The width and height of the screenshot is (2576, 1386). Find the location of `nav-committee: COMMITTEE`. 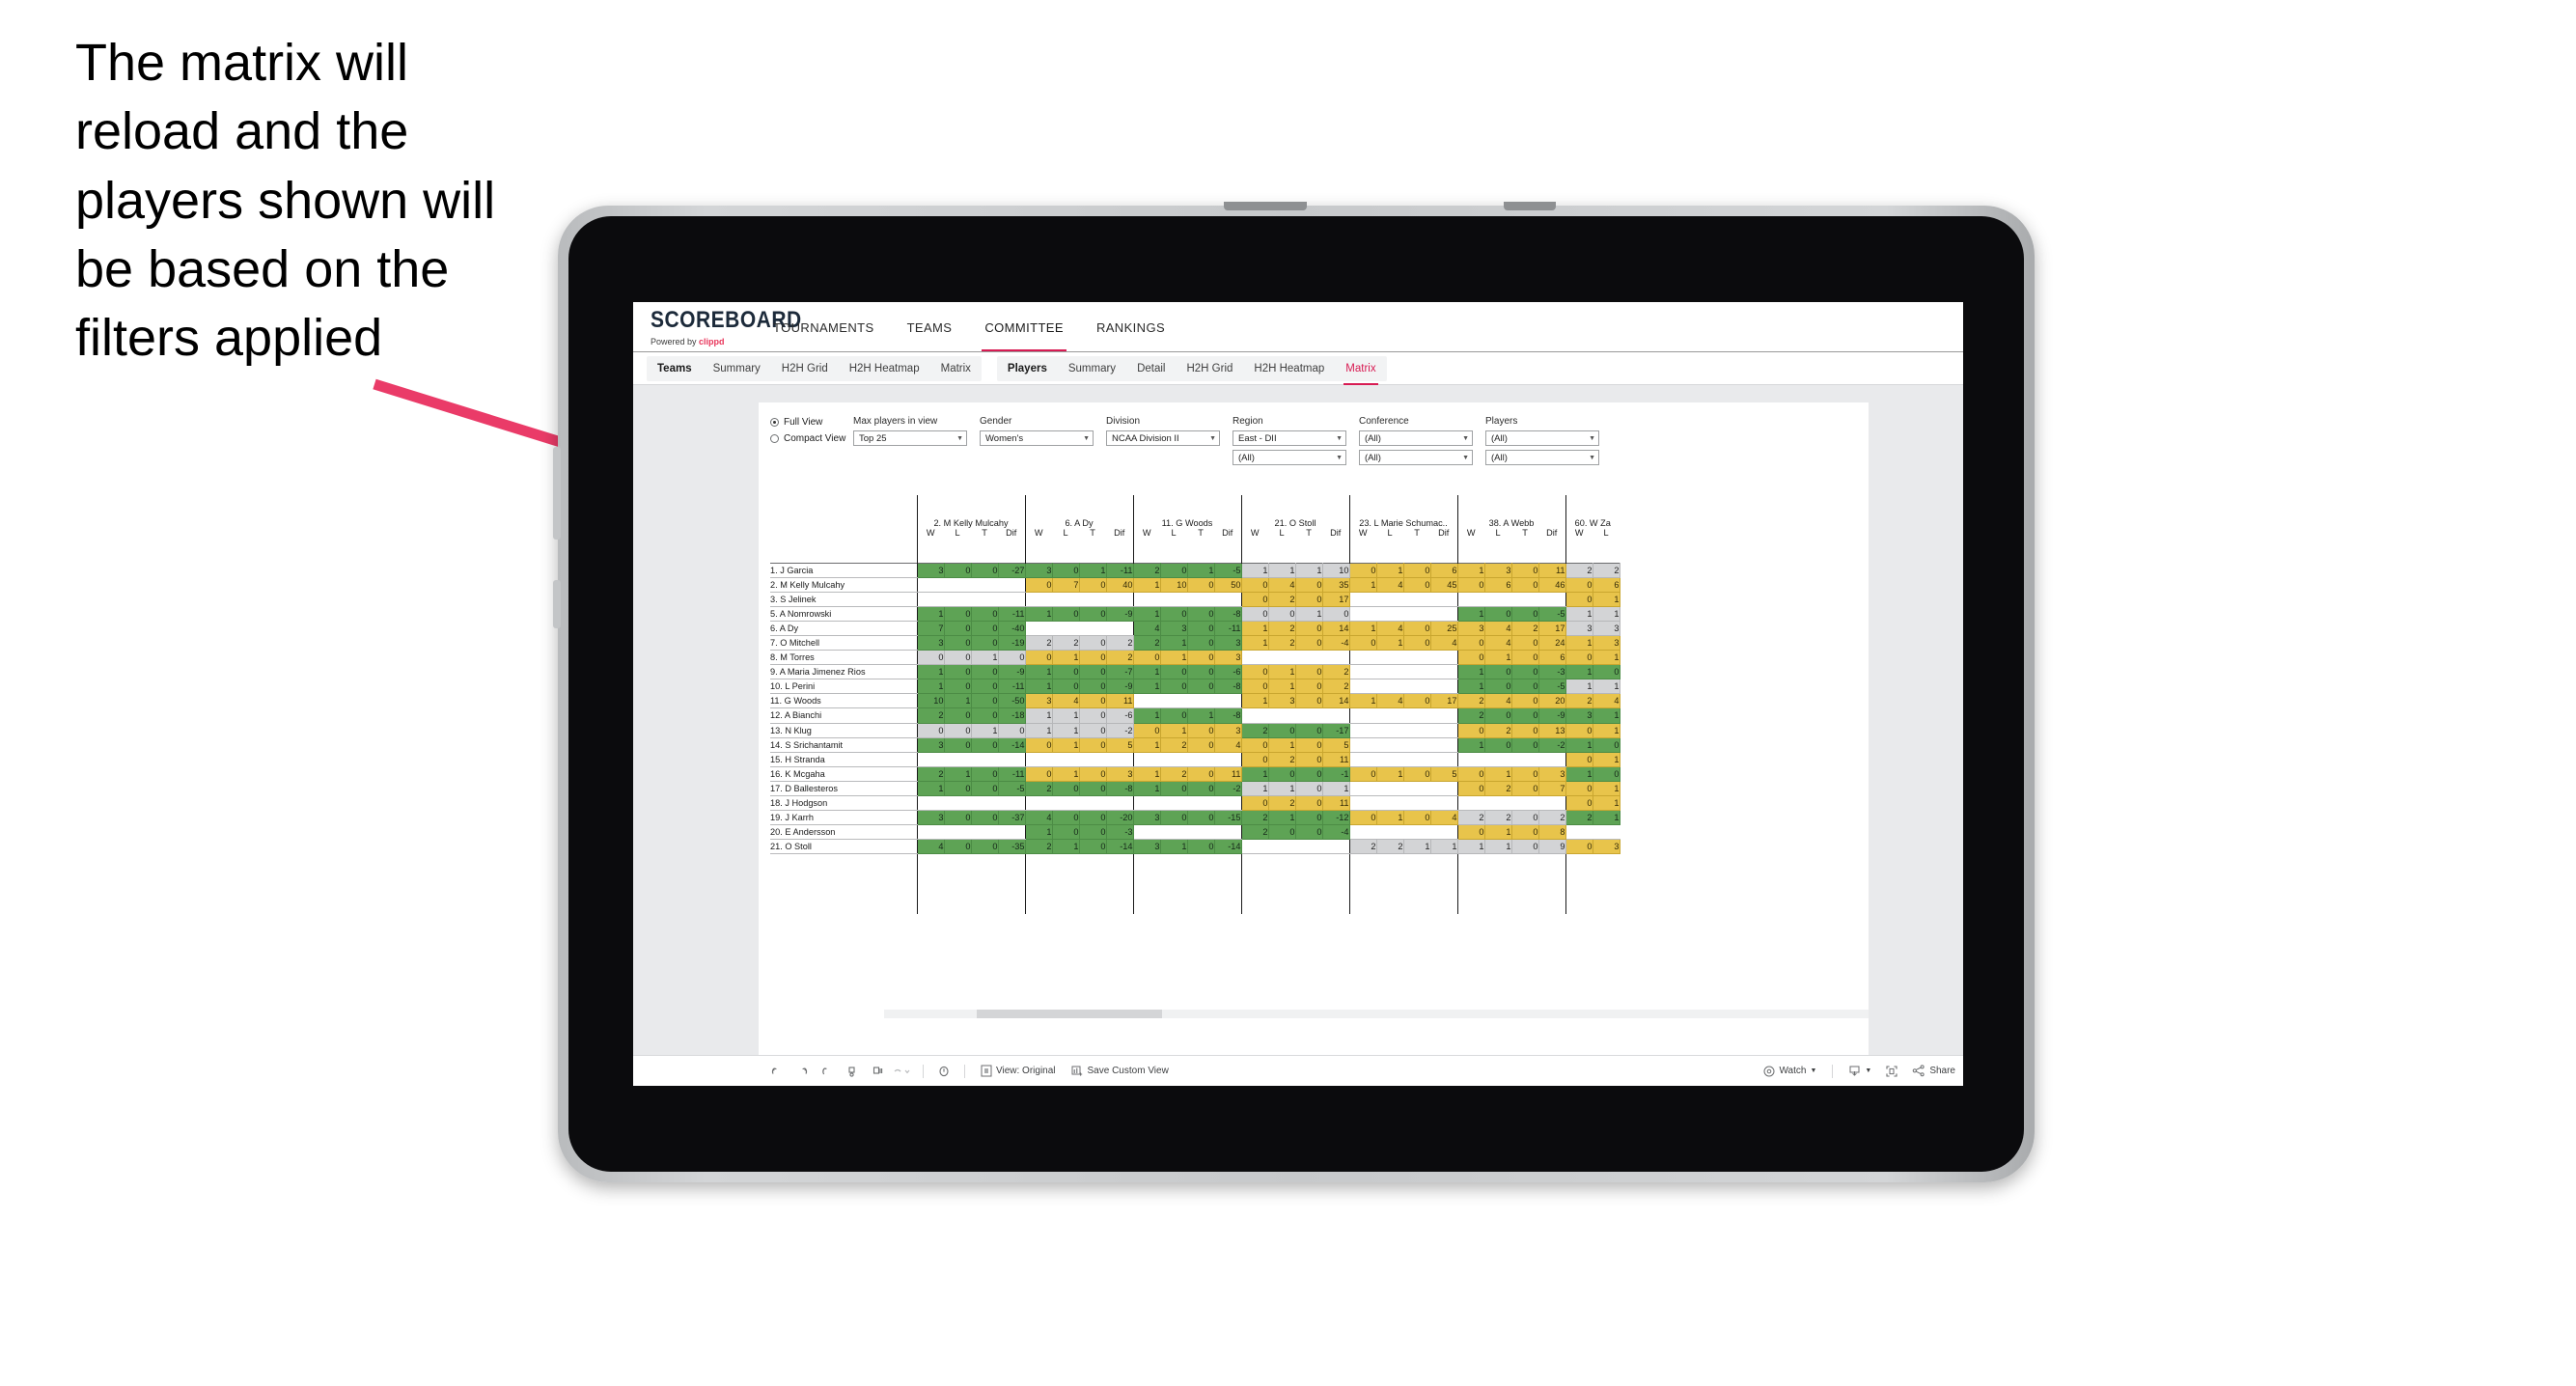

nav-committee: COMMITTEE is located at coordinates (1024, 327).